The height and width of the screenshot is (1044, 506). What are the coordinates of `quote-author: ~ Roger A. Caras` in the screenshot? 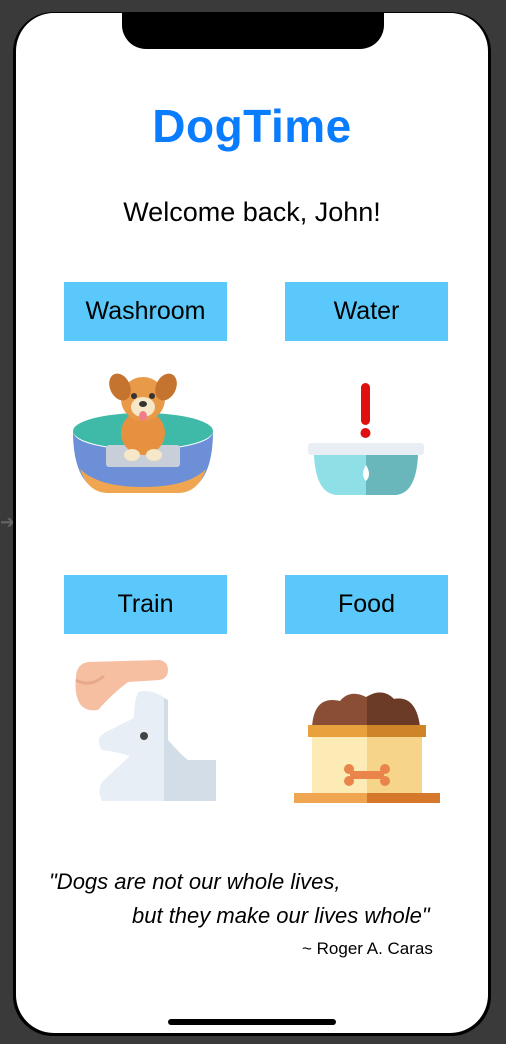 It's located at (367, 948).